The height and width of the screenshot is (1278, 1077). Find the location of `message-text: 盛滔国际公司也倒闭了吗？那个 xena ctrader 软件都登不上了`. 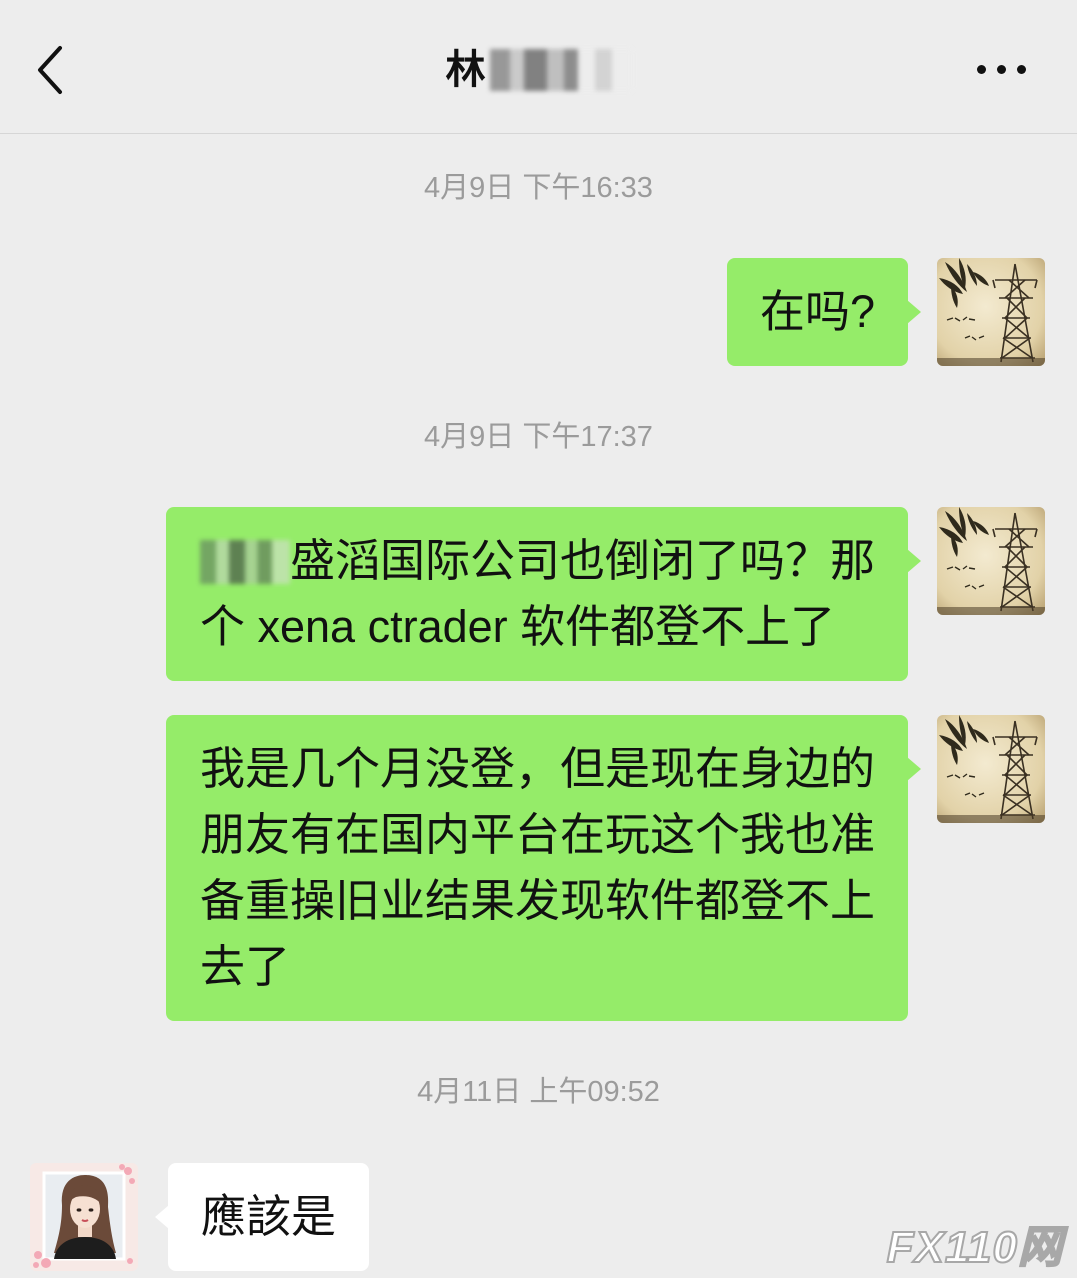

message-text: 盛滔国际公司也倒闭了吗？那个 xena ctrader 软件都登不上了 is located at coordinates (538, 593).